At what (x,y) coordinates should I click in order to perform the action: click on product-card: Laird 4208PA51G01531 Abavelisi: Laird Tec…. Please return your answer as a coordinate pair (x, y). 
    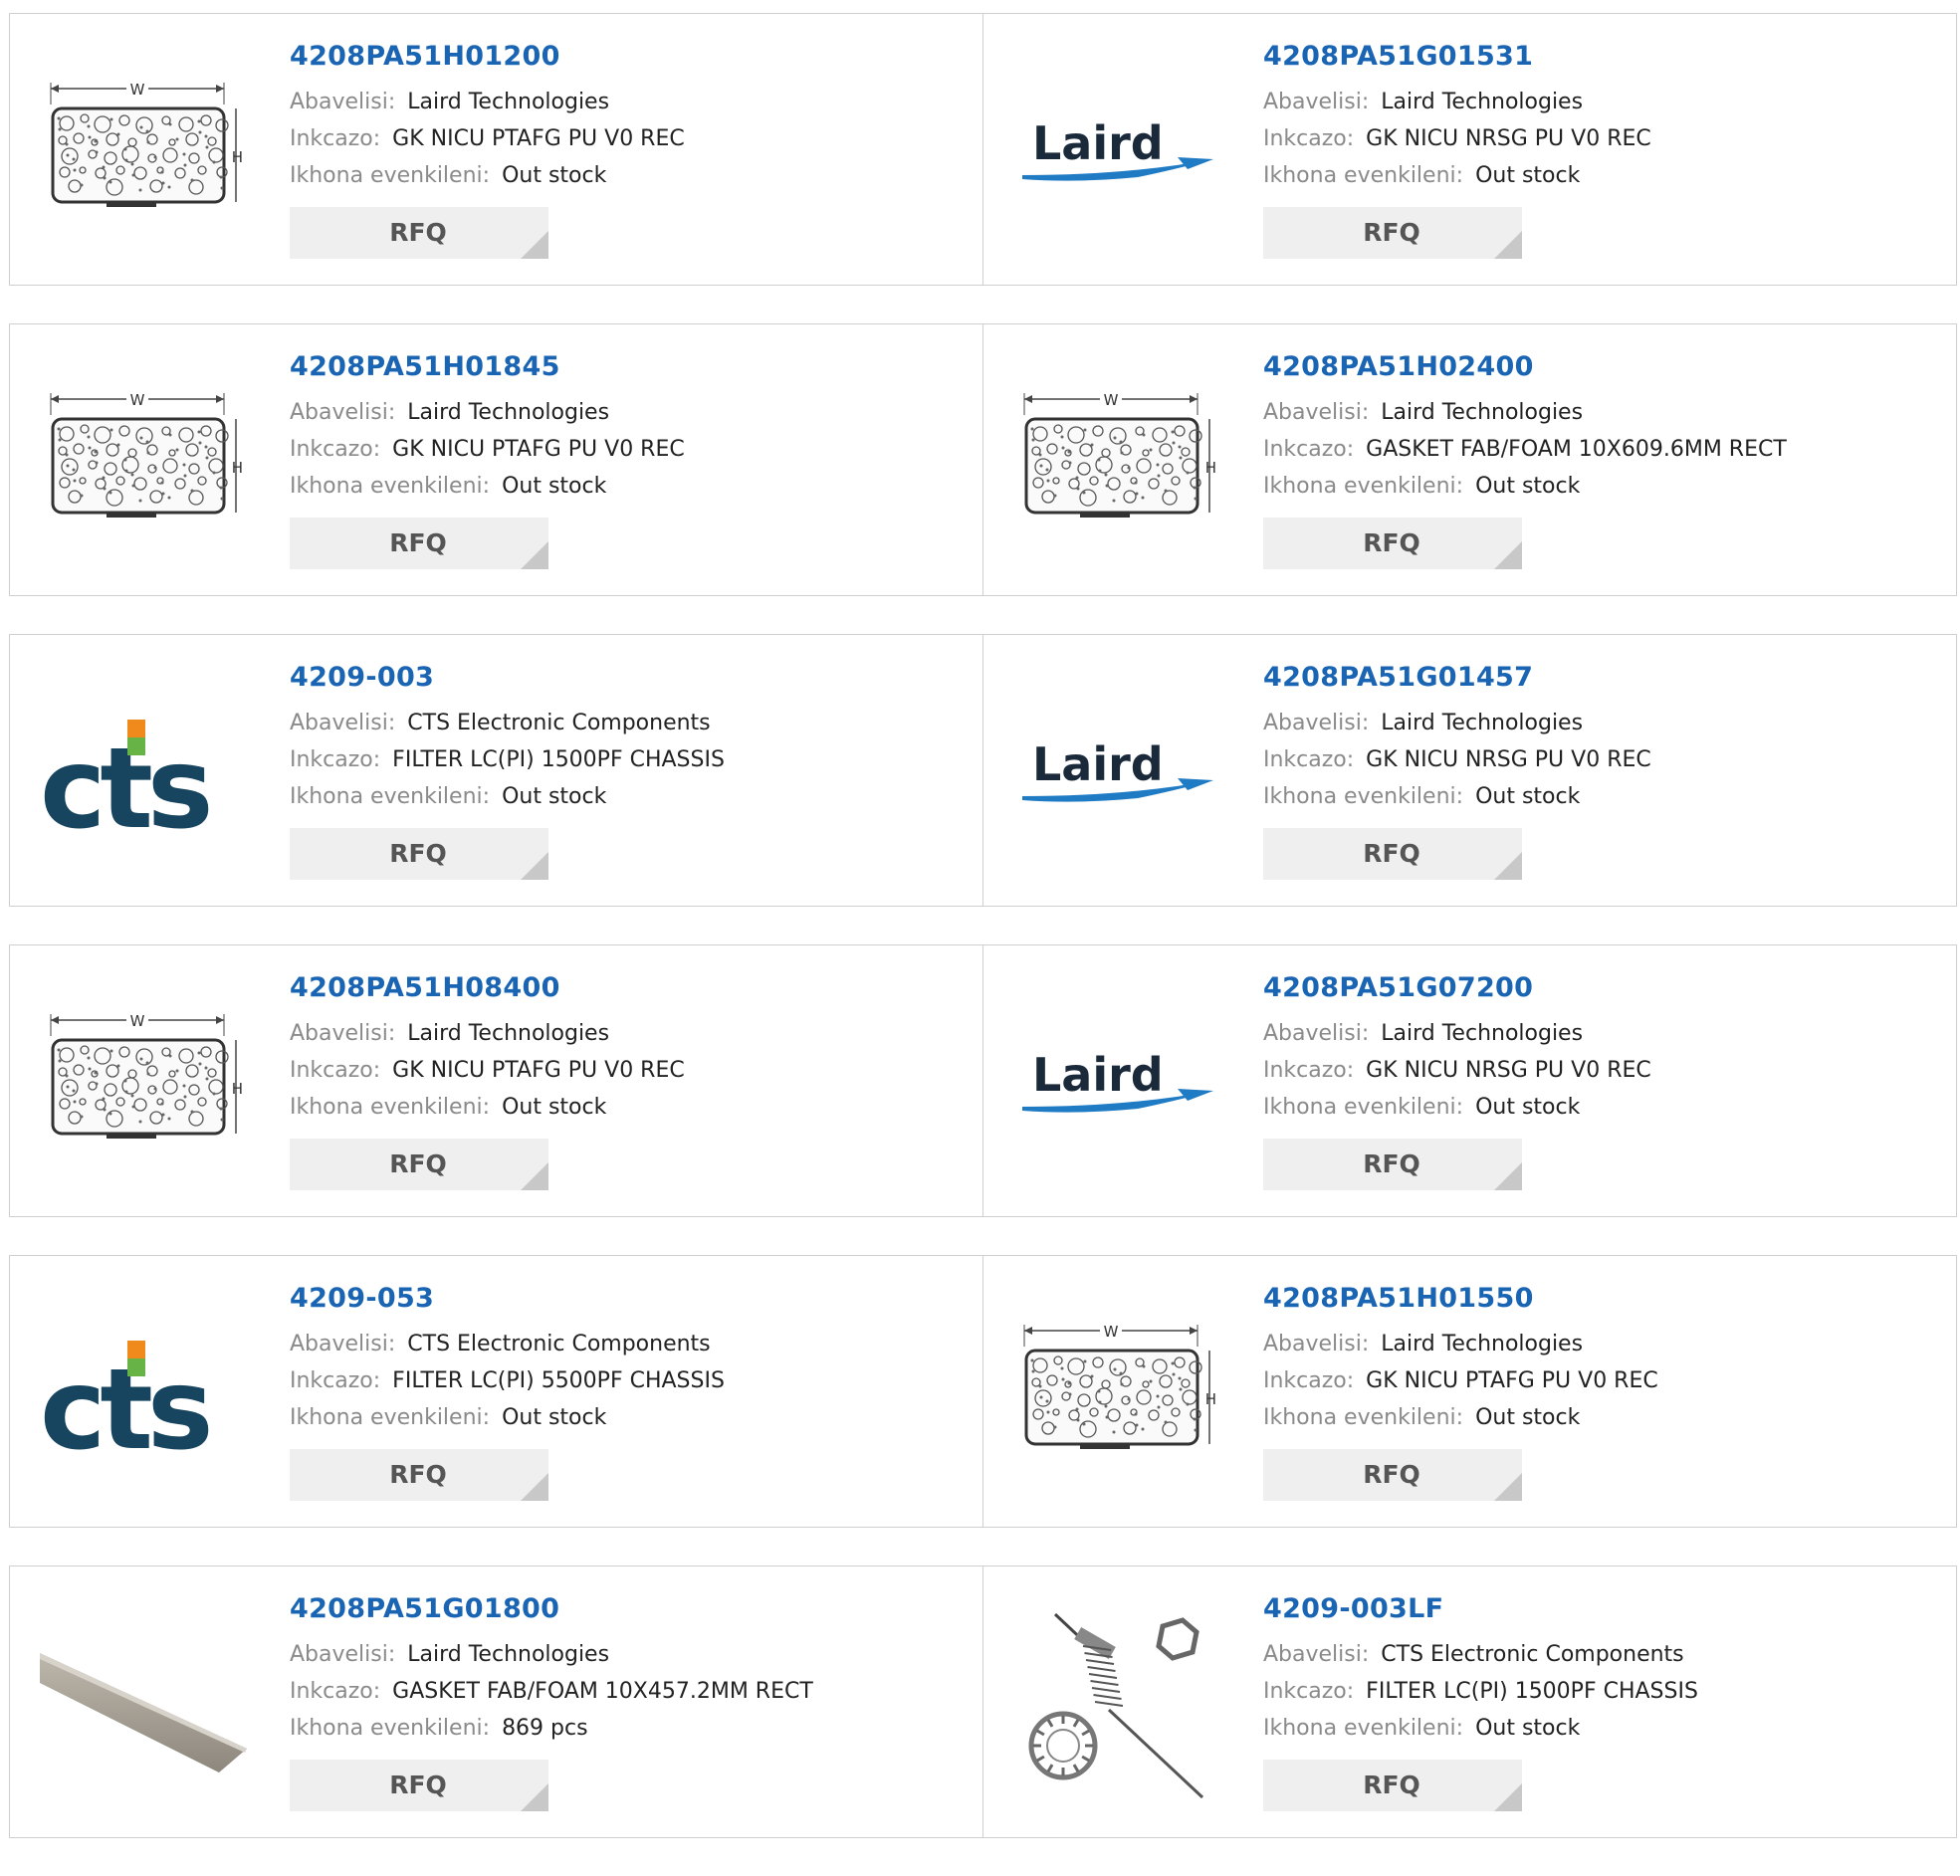
    Looking at the image, I should click on (1469, 149).